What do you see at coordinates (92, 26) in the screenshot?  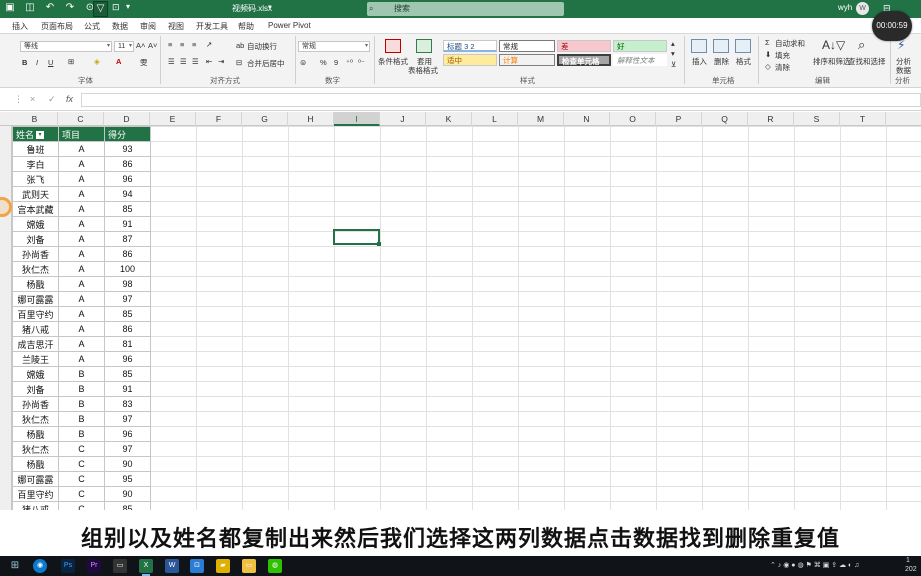 I see `tab-formulas: 公式` at bounding box center [92, 26].